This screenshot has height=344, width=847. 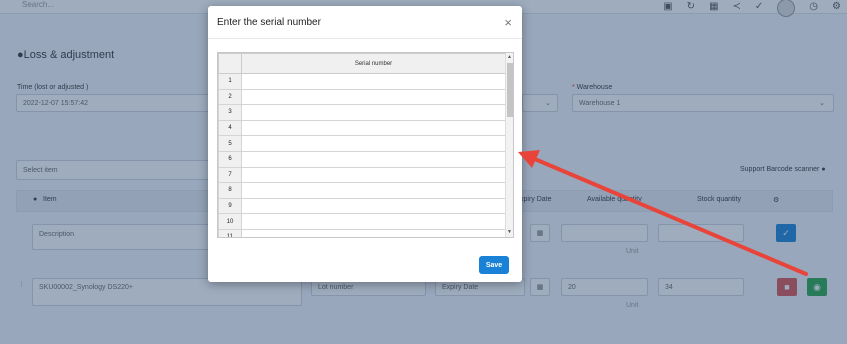 I want to click on row-number: 7, so click(x=230, y=175).